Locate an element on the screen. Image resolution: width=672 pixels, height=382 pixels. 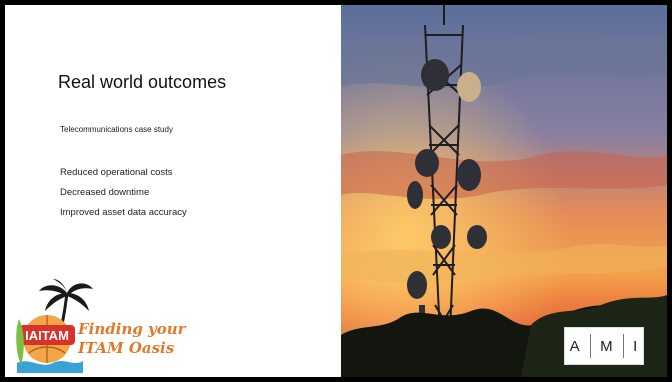
ami-letter: M is located at coordinates (607, 346).